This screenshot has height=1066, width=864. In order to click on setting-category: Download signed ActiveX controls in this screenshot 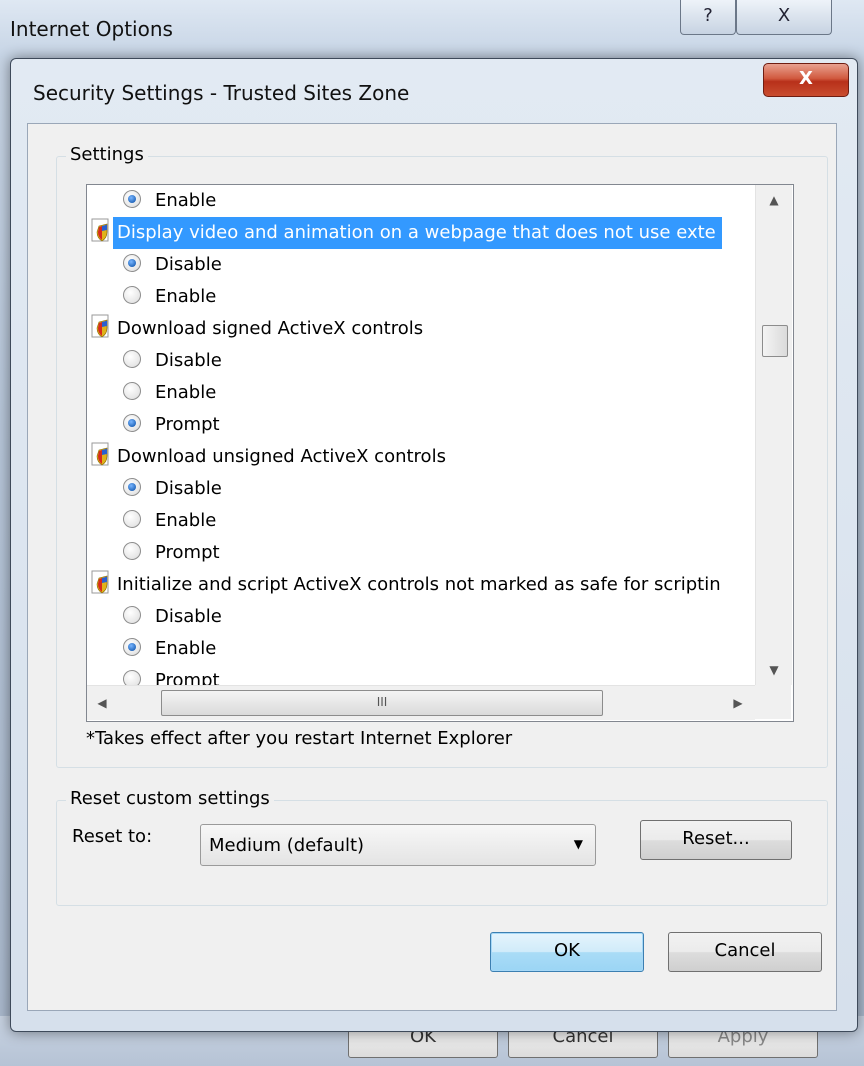, I will do `click(421, 329)`.